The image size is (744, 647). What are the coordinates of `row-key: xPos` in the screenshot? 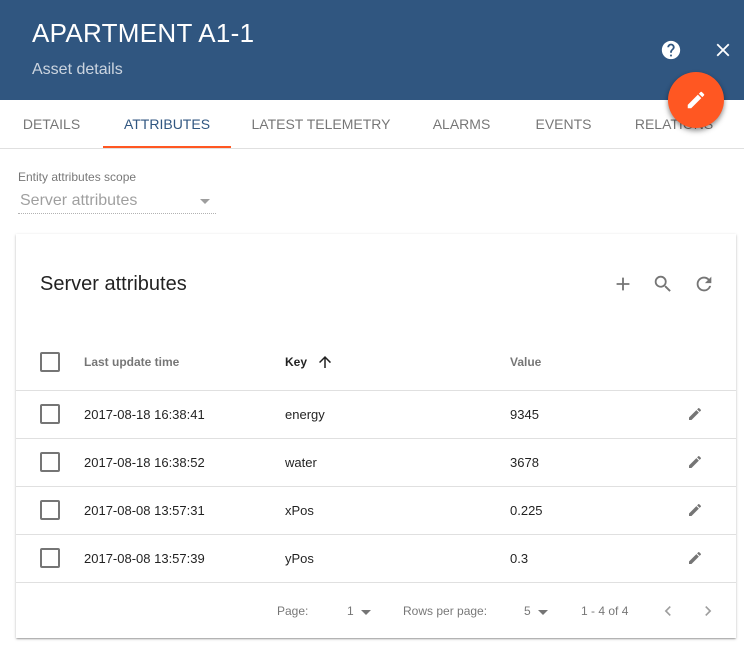 It's located at (299, 510).